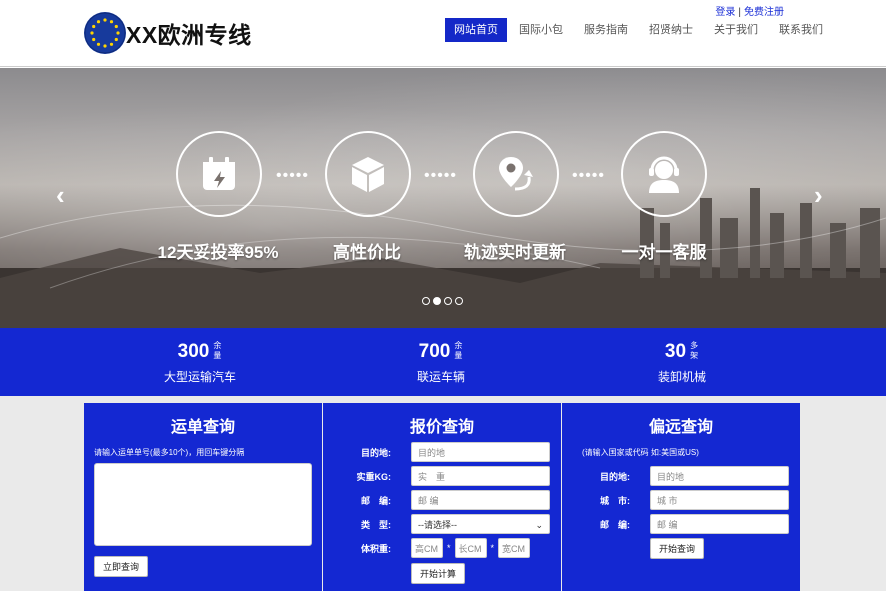 Image resolution: width=886 pixels, height=591 pixels. I want to click on main-nav: 网站首页 国际小包 服务指南 招贤纳士 关于我们 联系我们, so click(640, 30).